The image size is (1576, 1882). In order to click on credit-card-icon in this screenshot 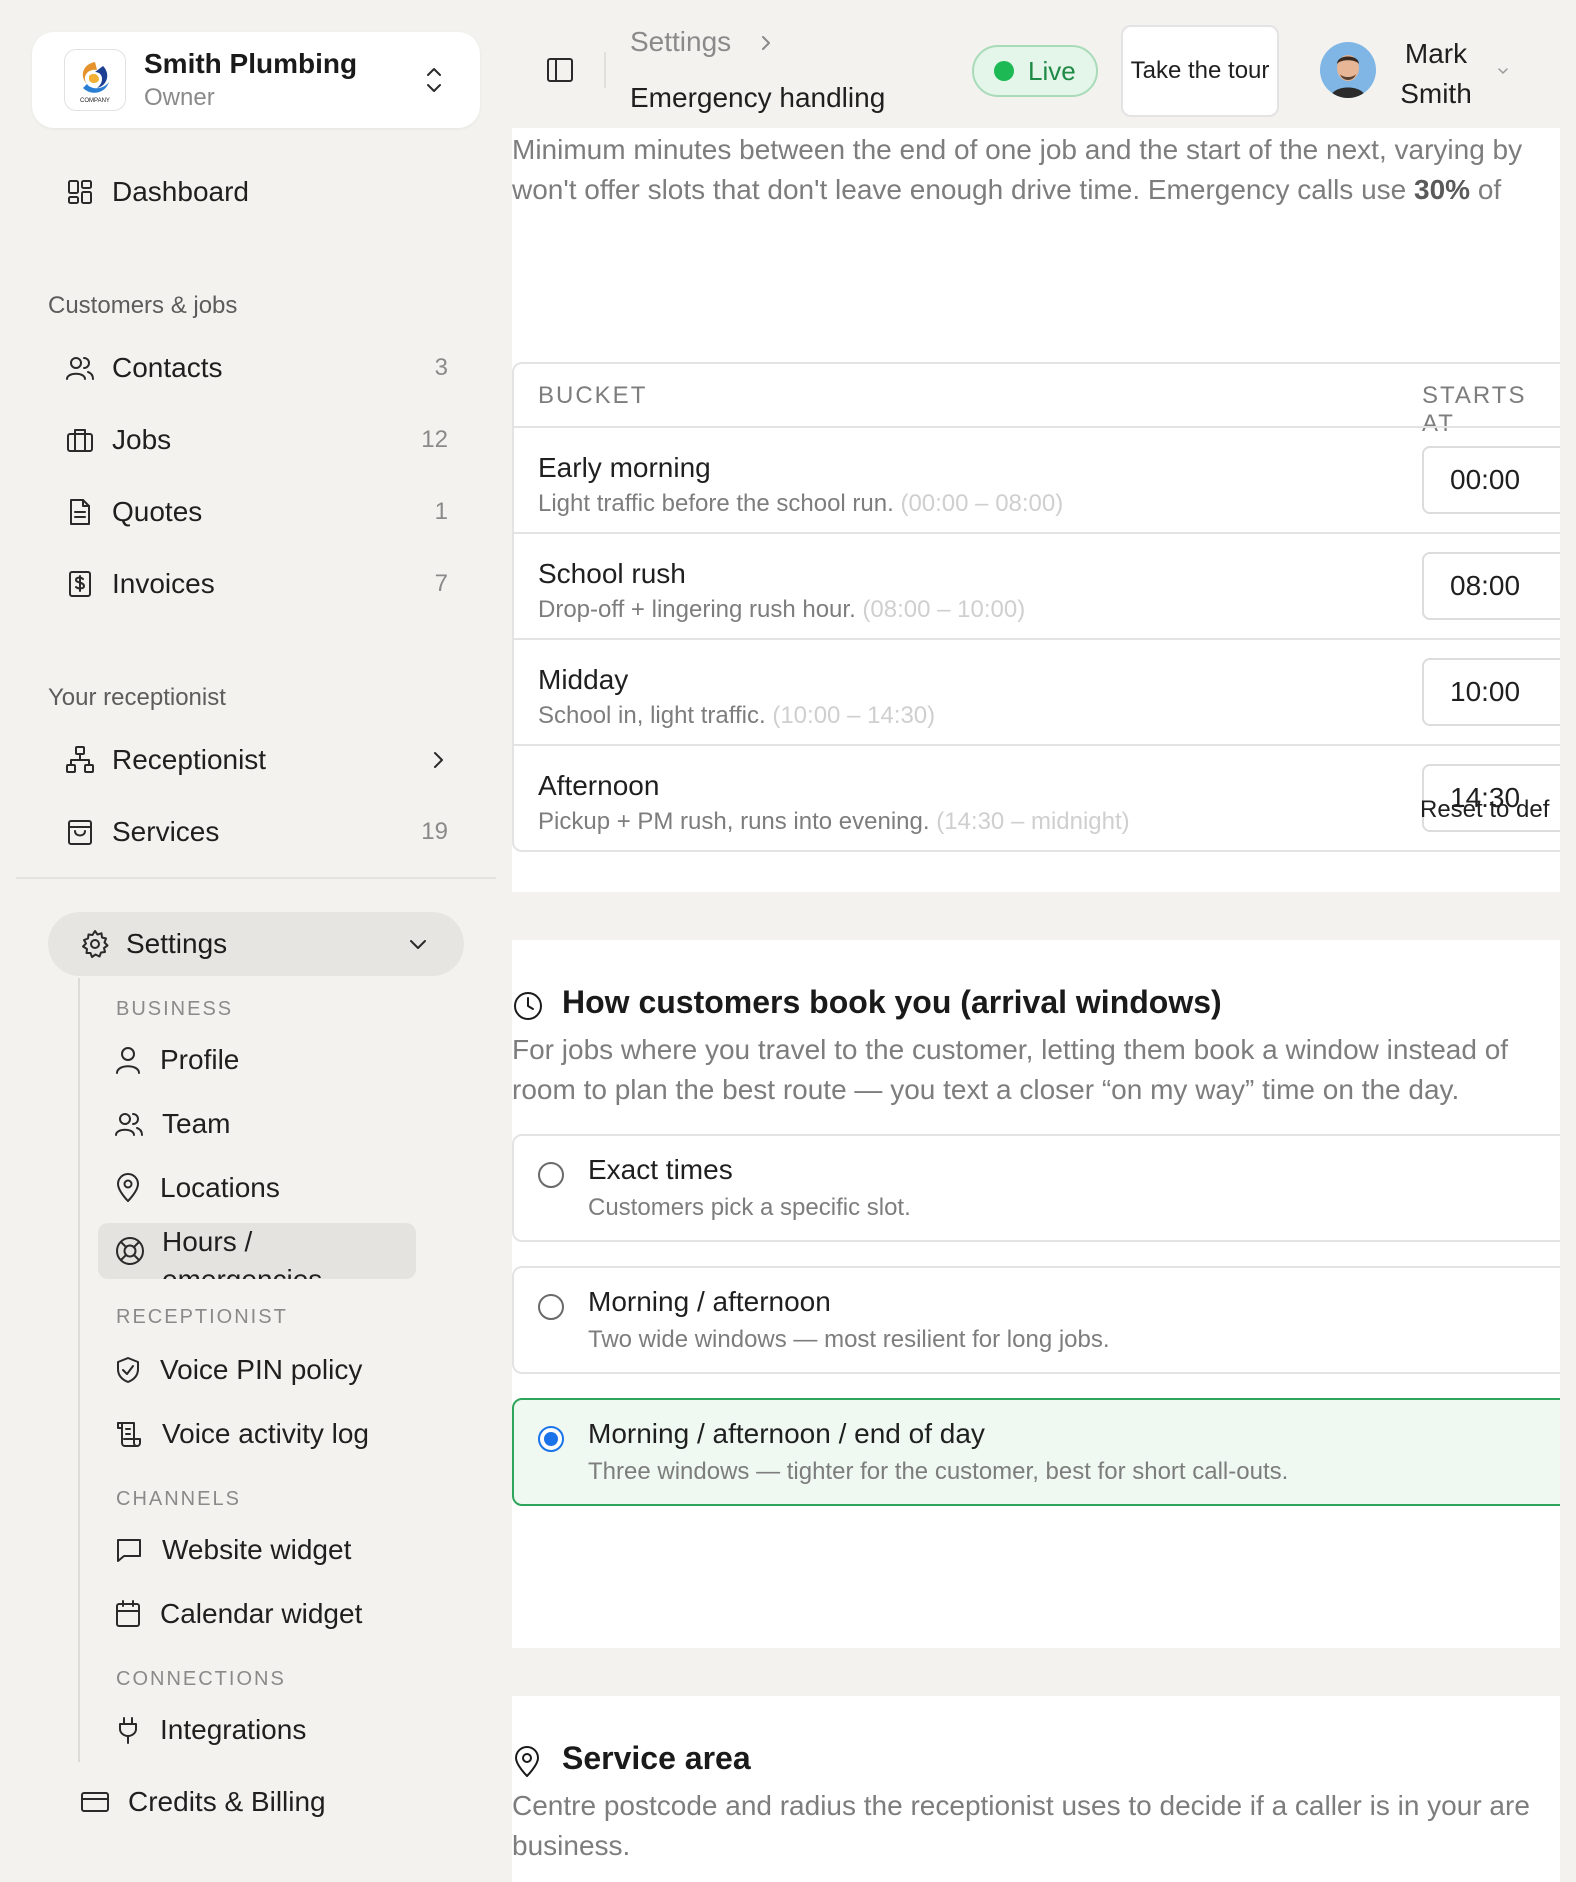, I will do `click(95, 1802)`.